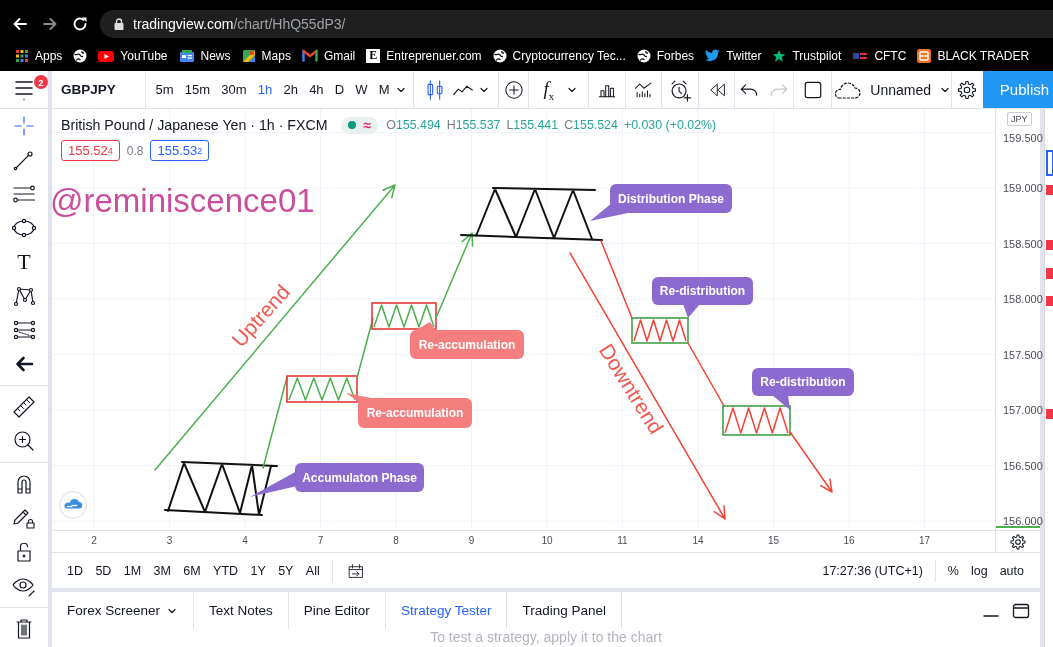  I want to click on time-label: 4, so click(245, 540).